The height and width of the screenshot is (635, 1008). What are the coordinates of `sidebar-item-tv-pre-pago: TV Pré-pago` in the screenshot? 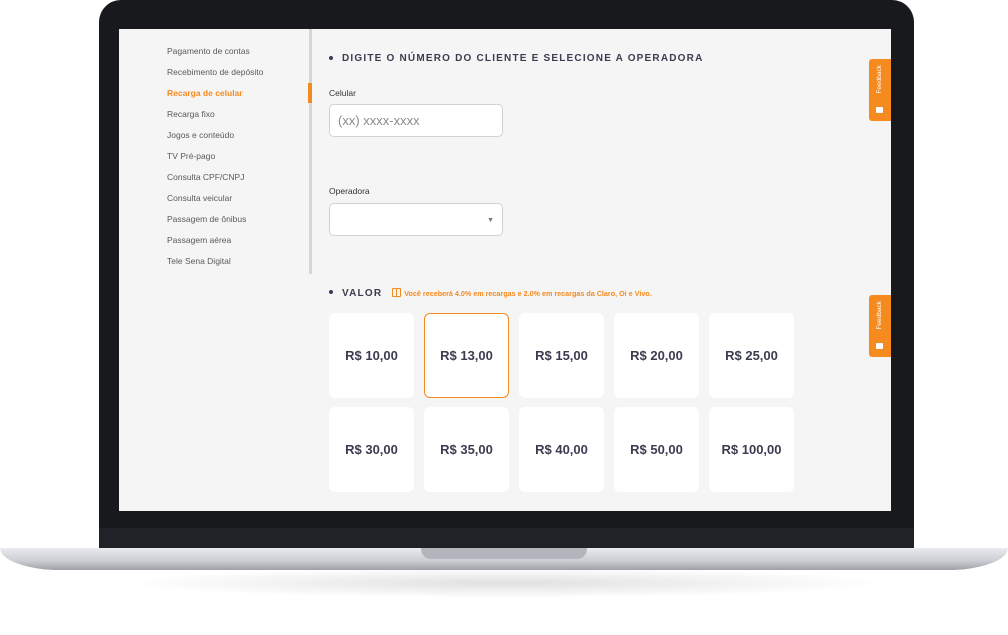 It's located at (215, 160).